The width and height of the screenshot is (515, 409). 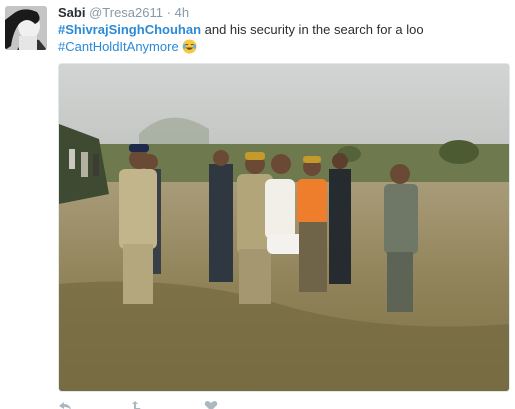 What do you see at coordinates (129, 29) in the screenshot?
I see `hashtag-link: #ShivrajSinghChouhan` at bounding box center [129, 29].